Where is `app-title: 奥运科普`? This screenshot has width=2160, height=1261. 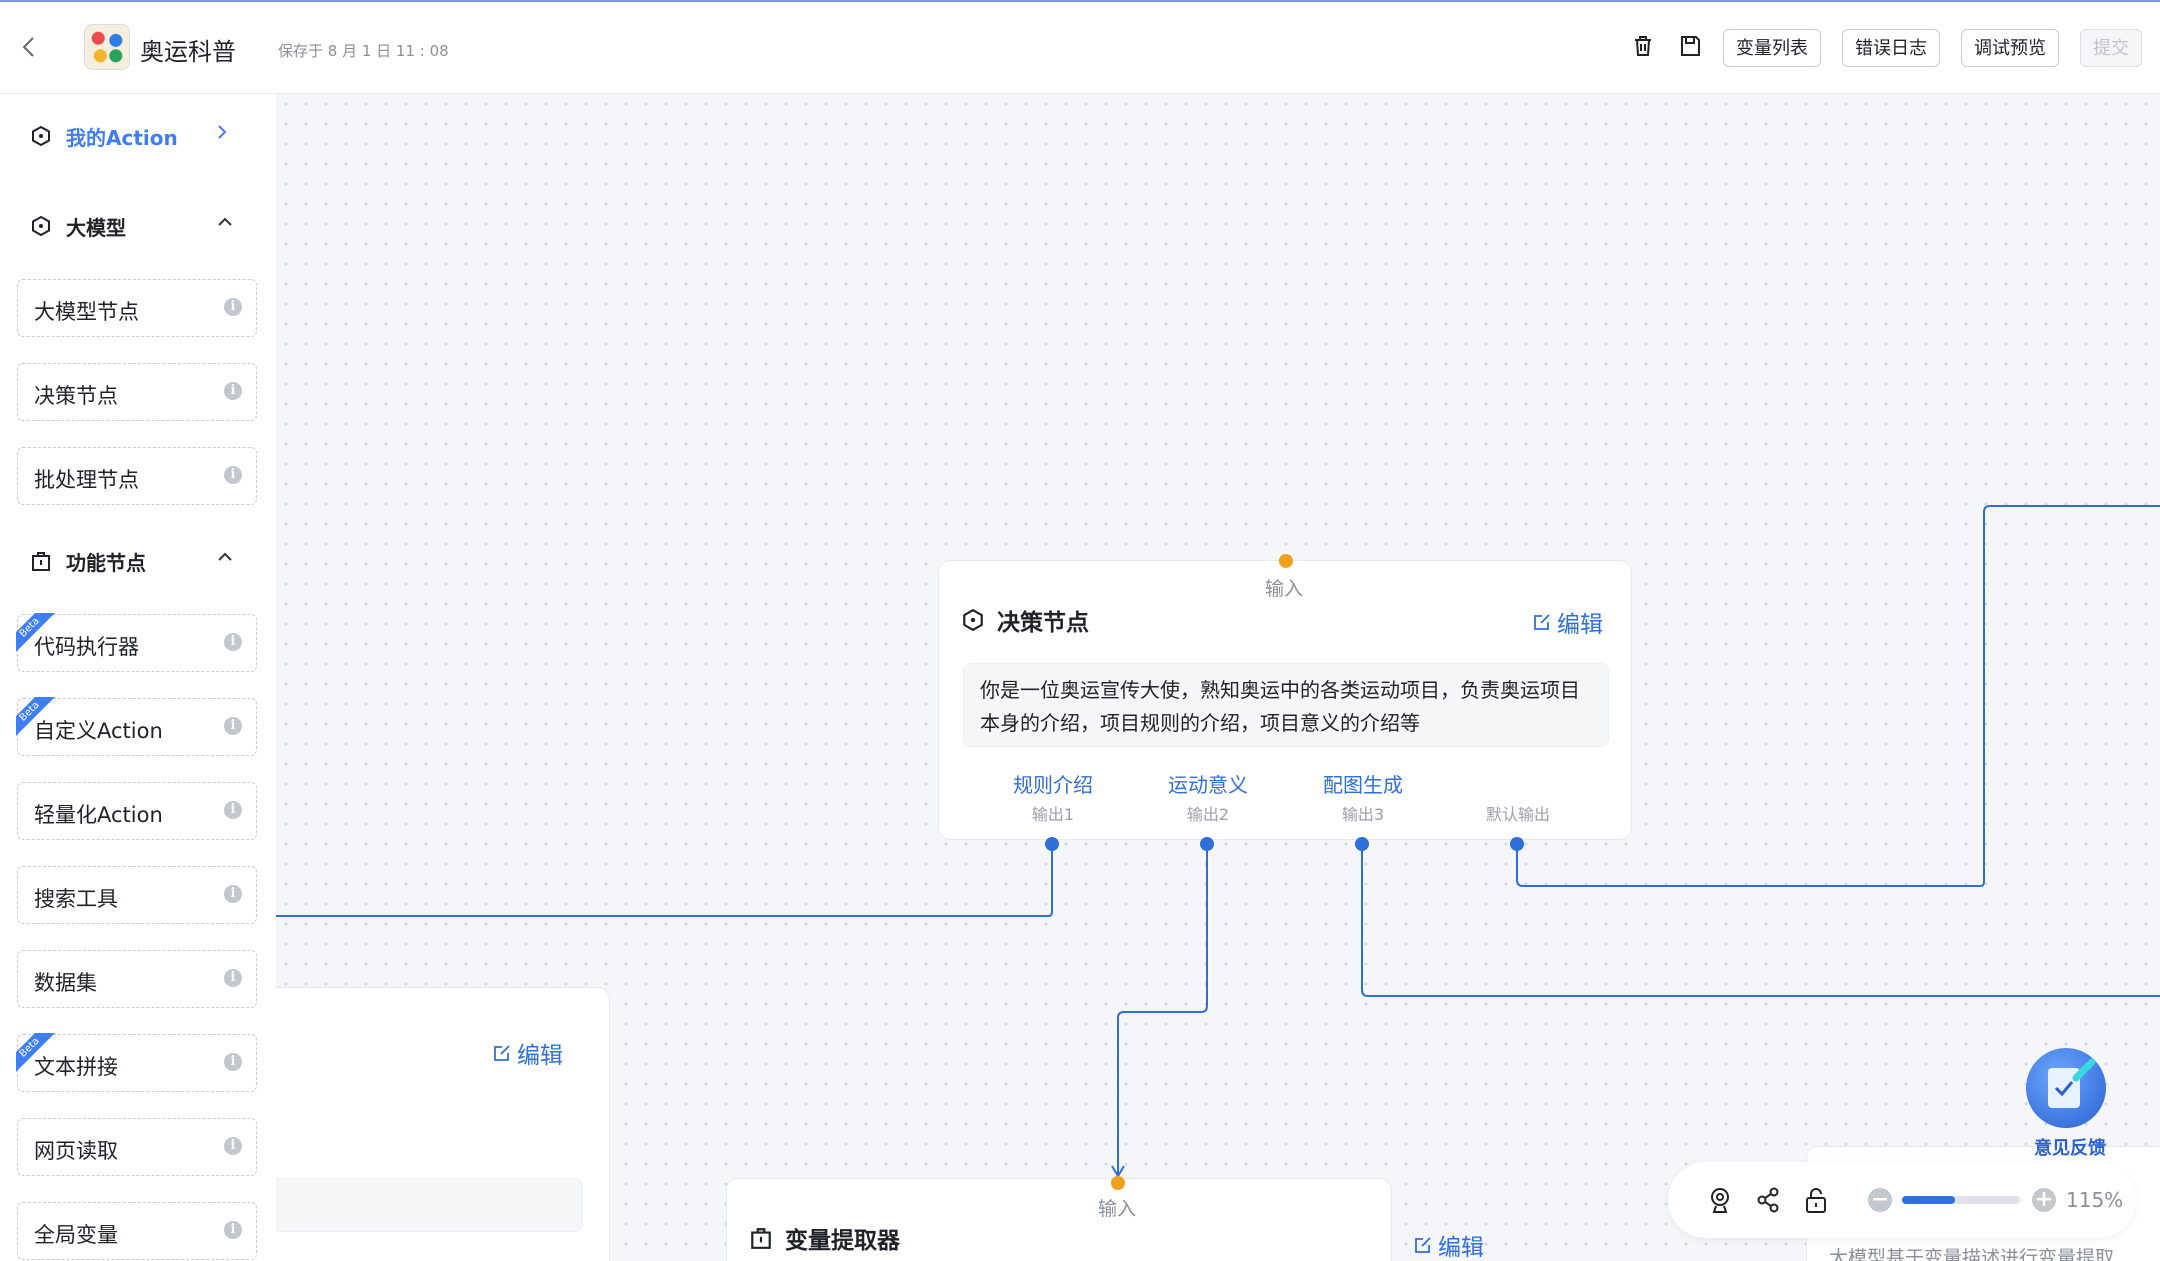 app-title: 奥运科普 is located at coordinates (188, 52).